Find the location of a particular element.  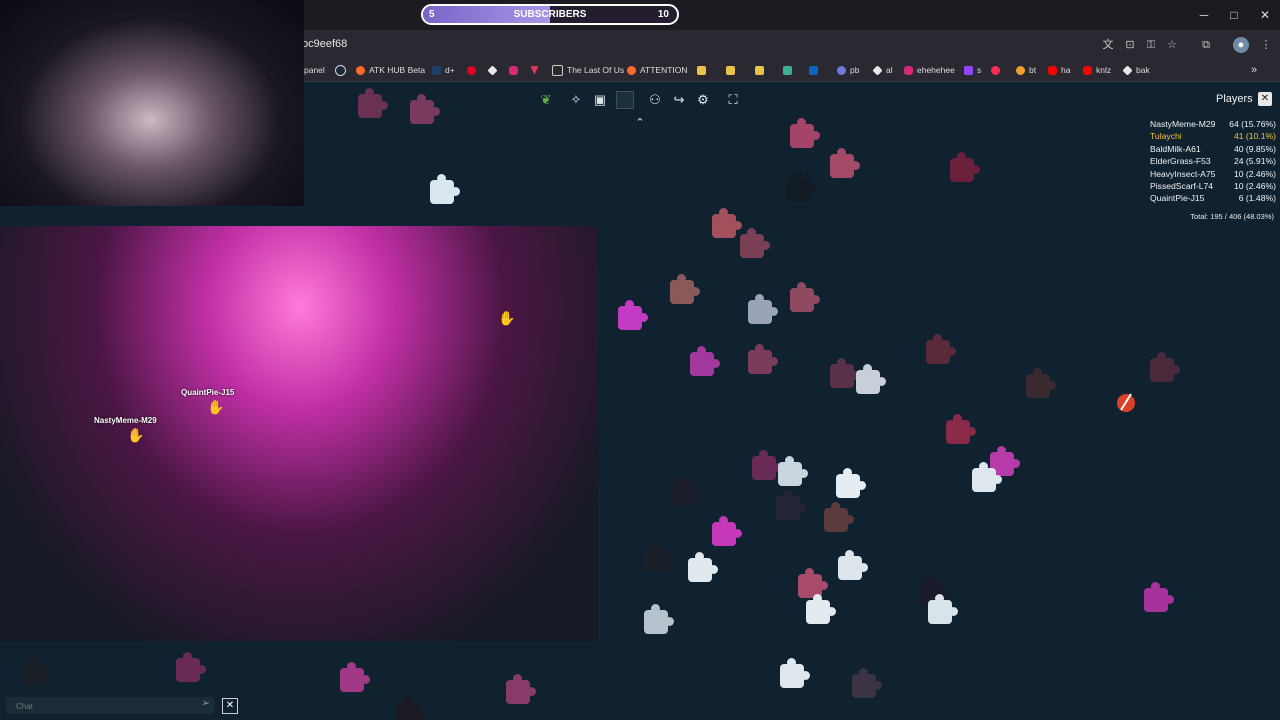

minimize-button: ─ is located at coordinates (1204, 15).